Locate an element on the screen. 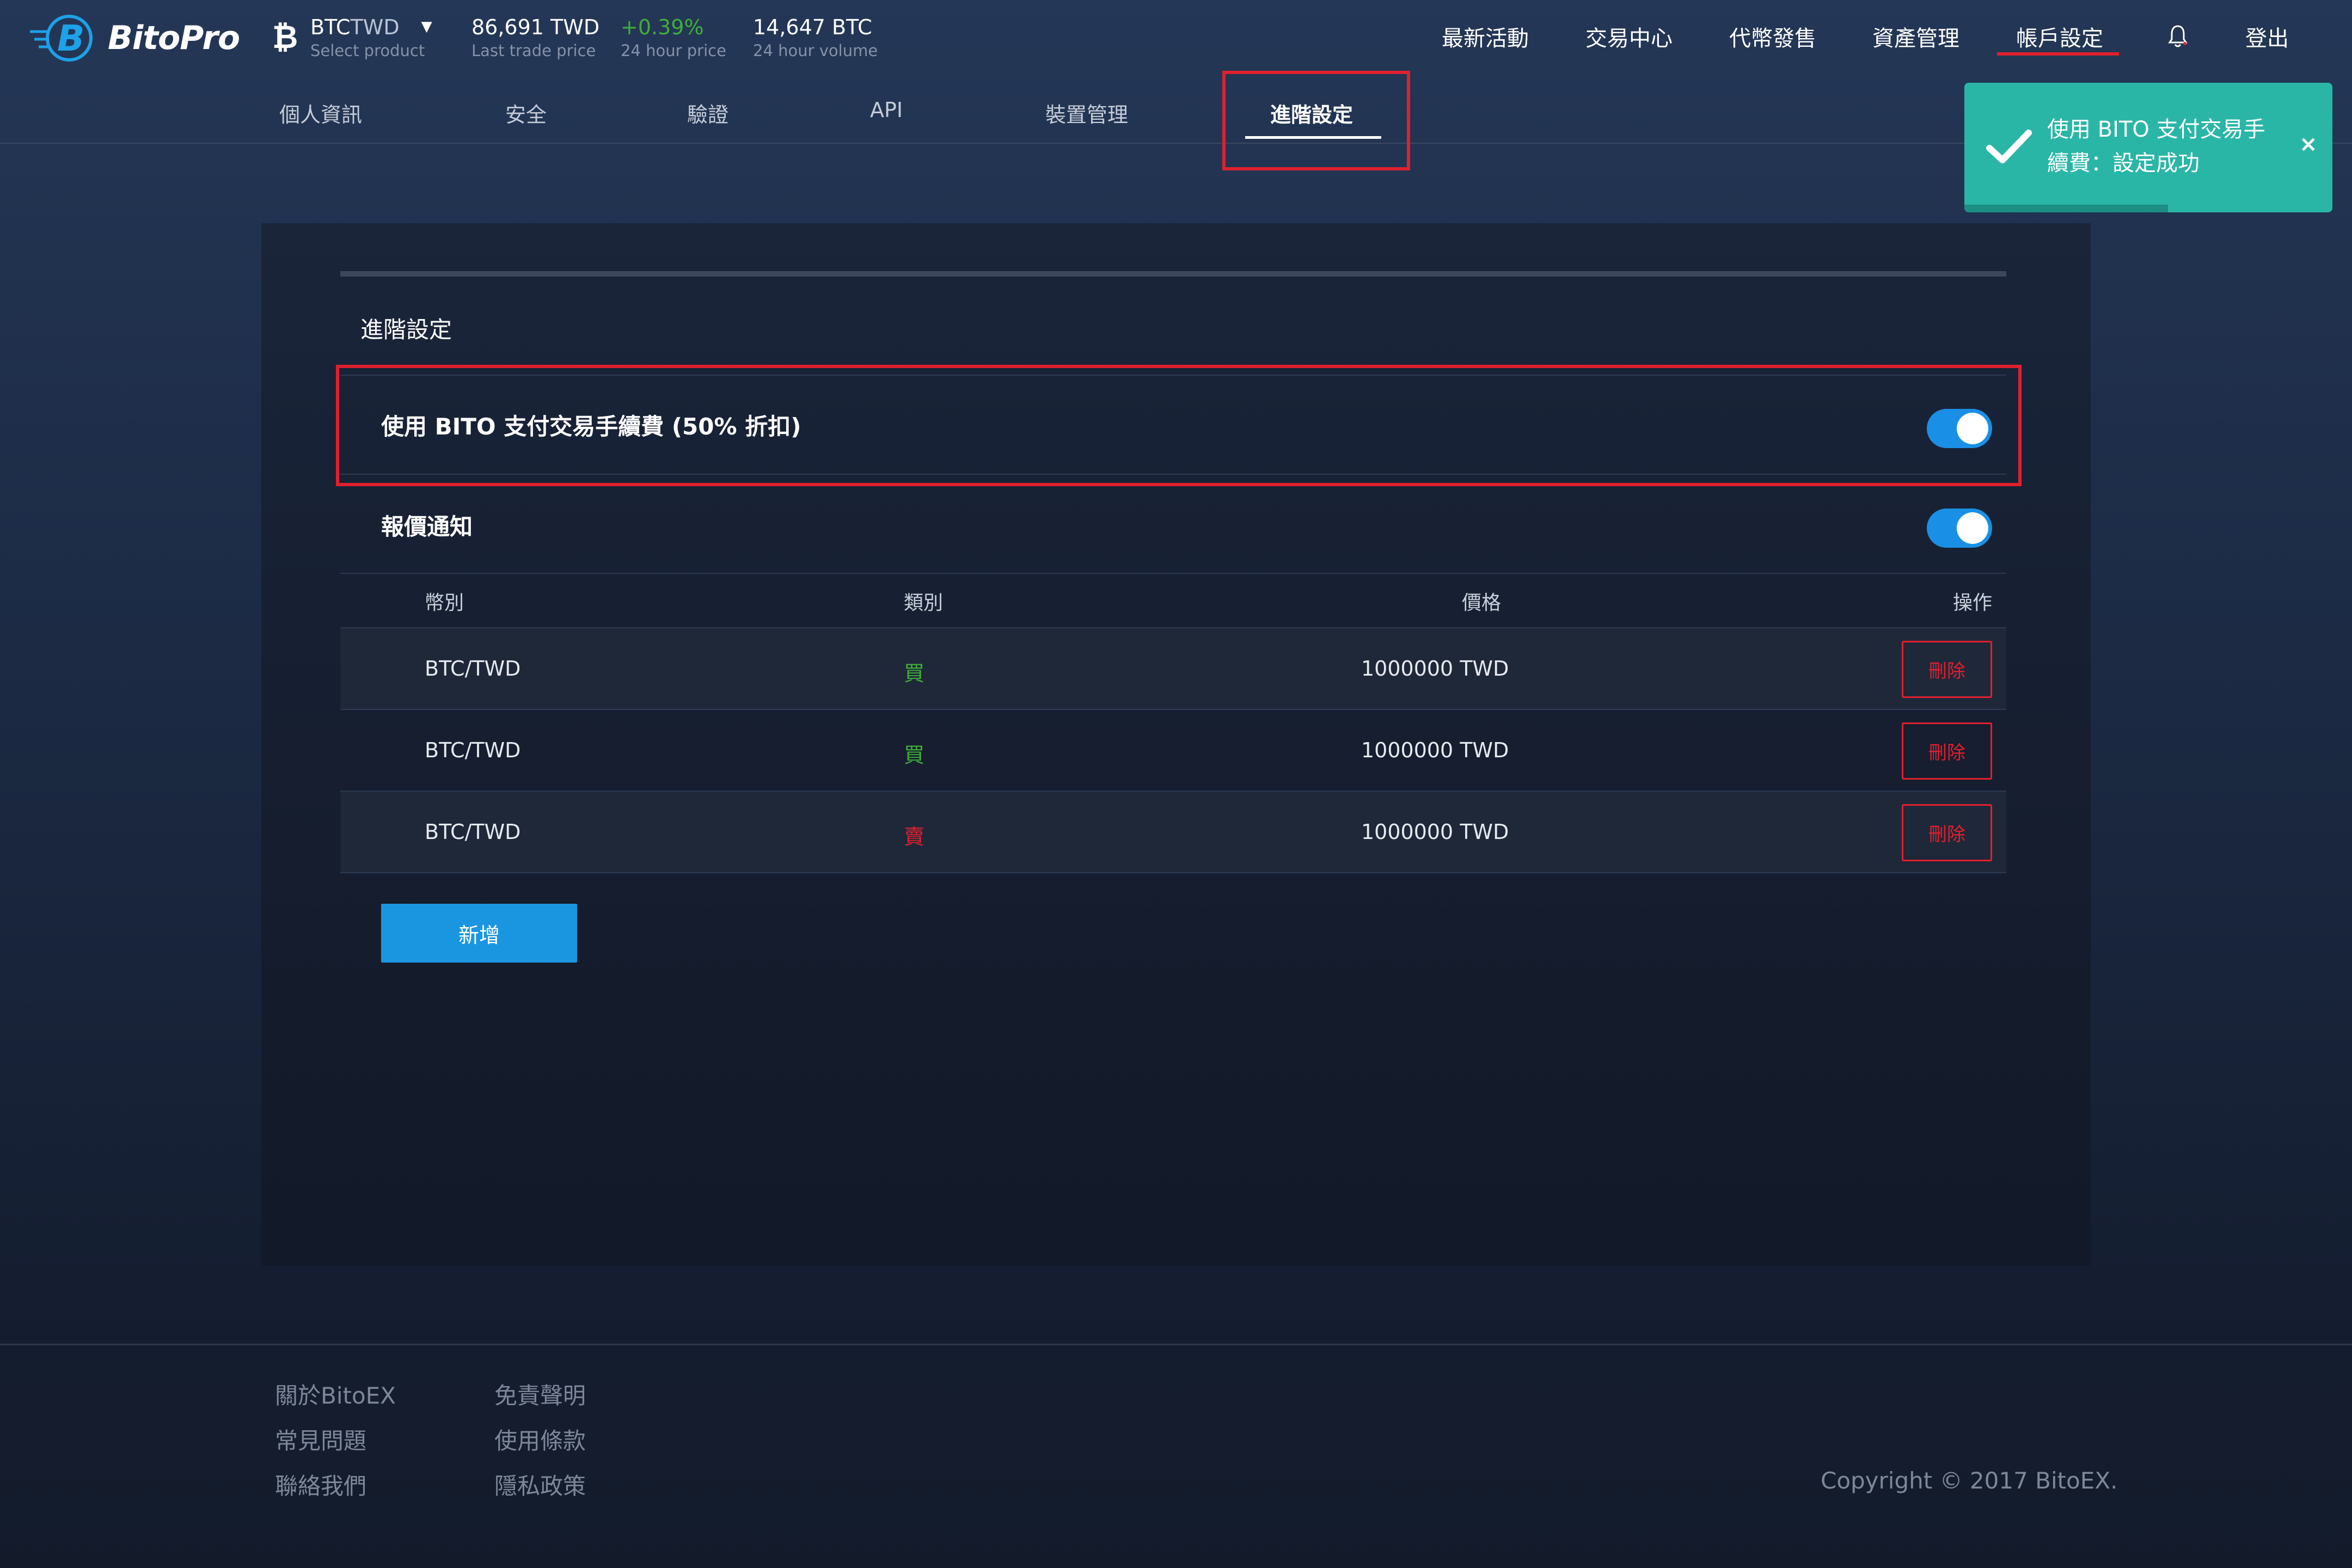  highlight-box-setting is located at coordinates (1179, 425).